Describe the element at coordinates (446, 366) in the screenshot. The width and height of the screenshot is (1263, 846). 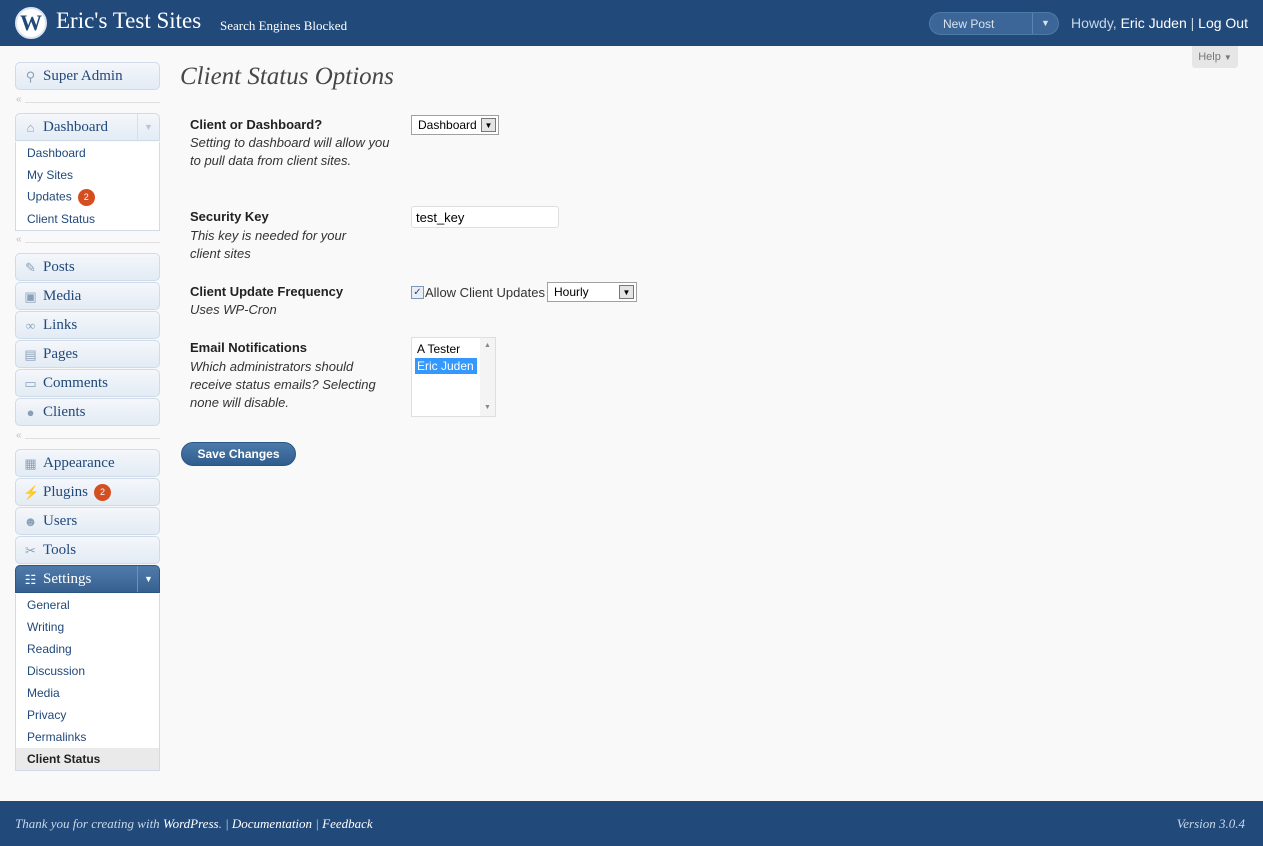
I see `recipient-option-selected: Eric Juden` at that location.